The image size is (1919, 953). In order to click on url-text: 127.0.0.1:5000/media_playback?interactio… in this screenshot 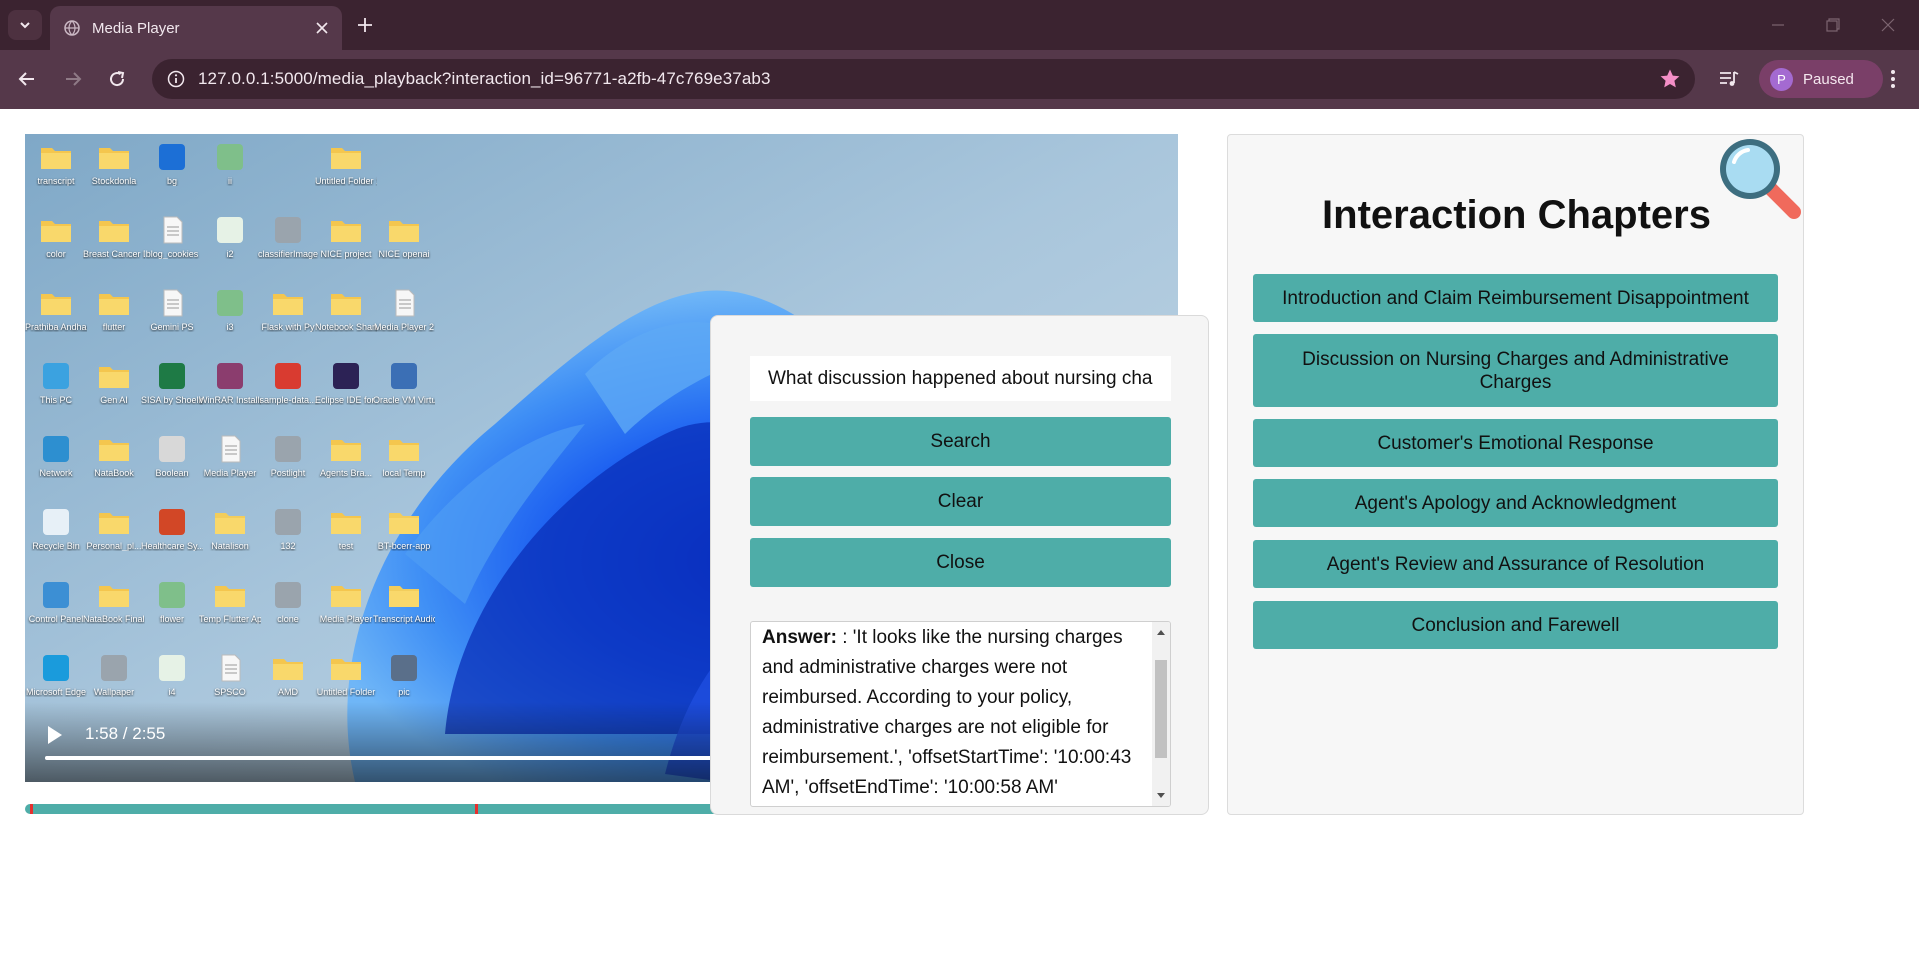, I will do `click(484, 79)`.